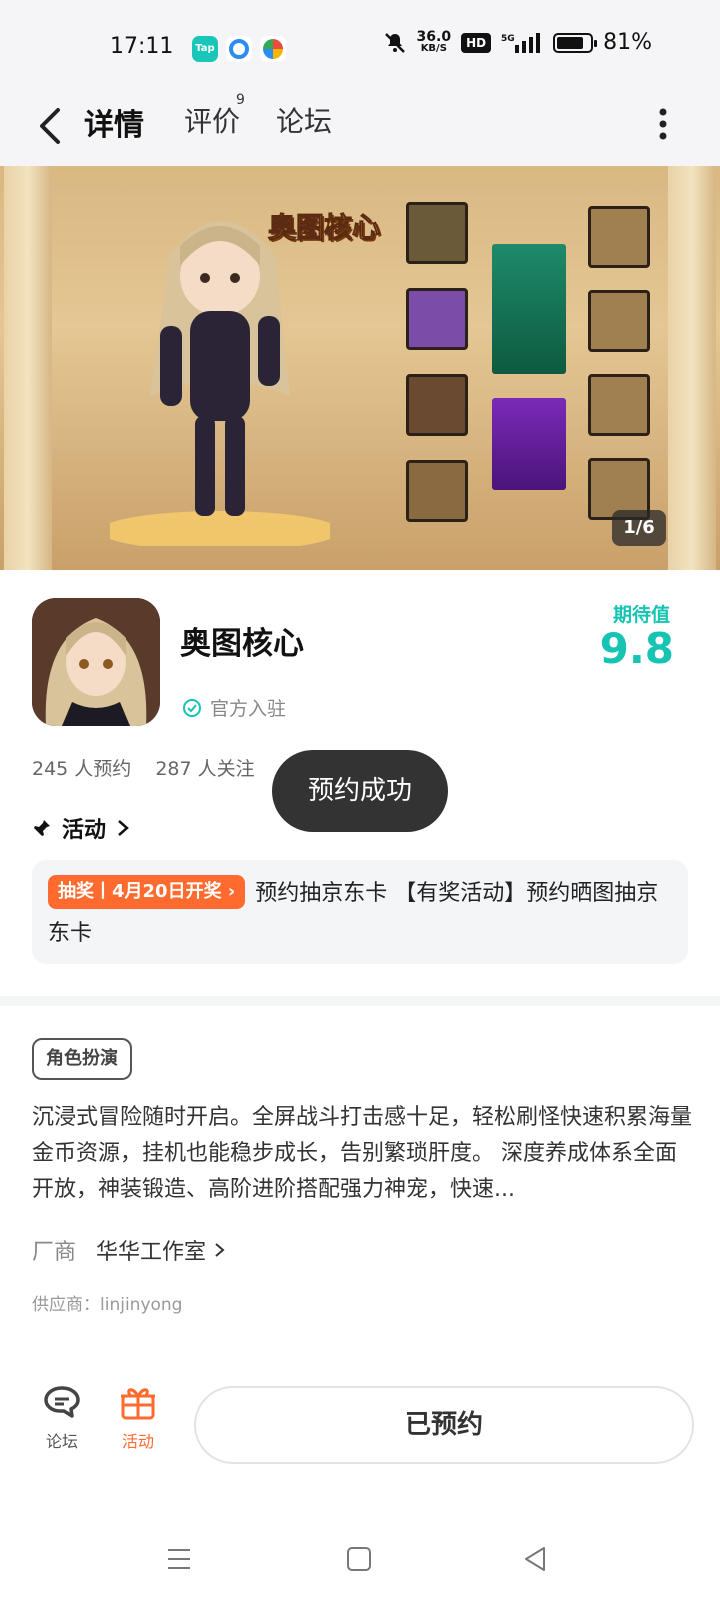  I want to click on carousel-page-indicator: 1/6, so click(639, 528).